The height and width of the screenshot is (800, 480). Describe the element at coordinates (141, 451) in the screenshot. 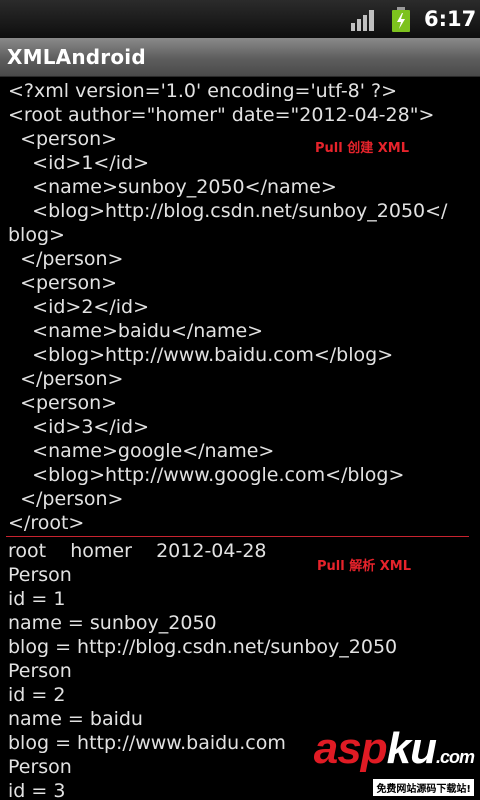

I see `xml-line: <name>google</name>` at that location.